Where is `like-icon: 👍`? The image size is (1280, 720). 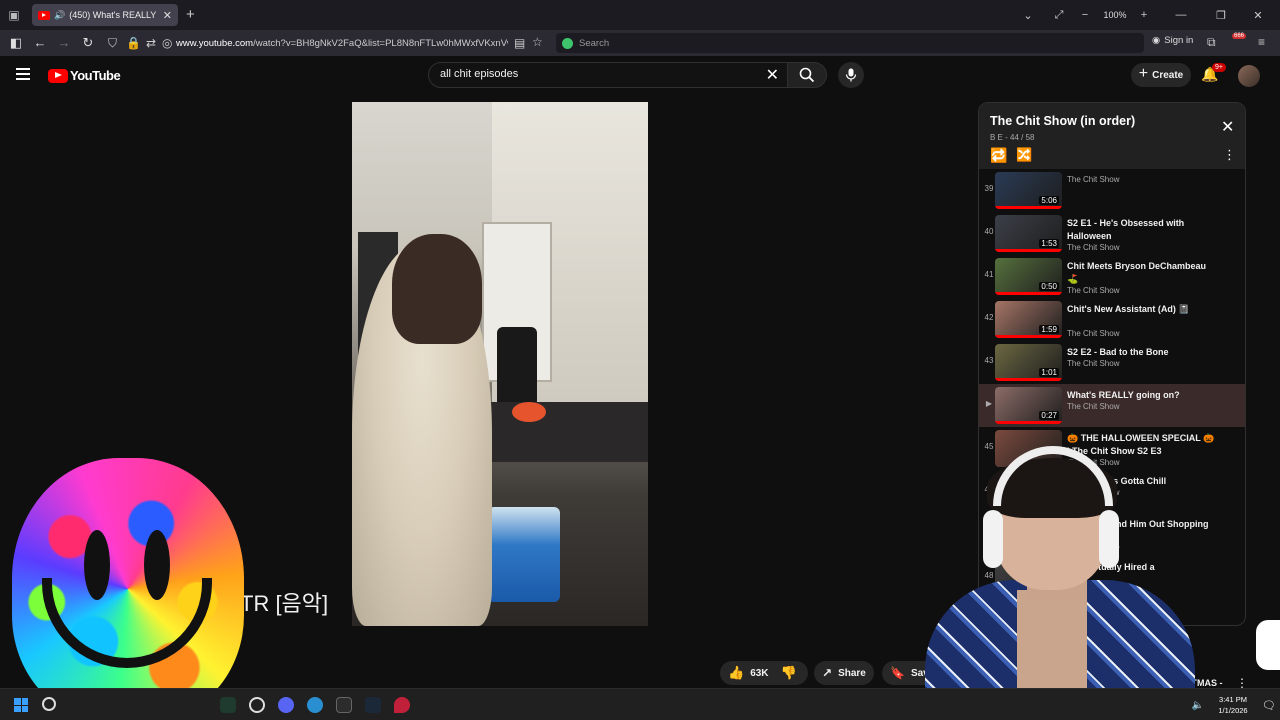
like-icon: 👍 is located at coordinates (736, 673).